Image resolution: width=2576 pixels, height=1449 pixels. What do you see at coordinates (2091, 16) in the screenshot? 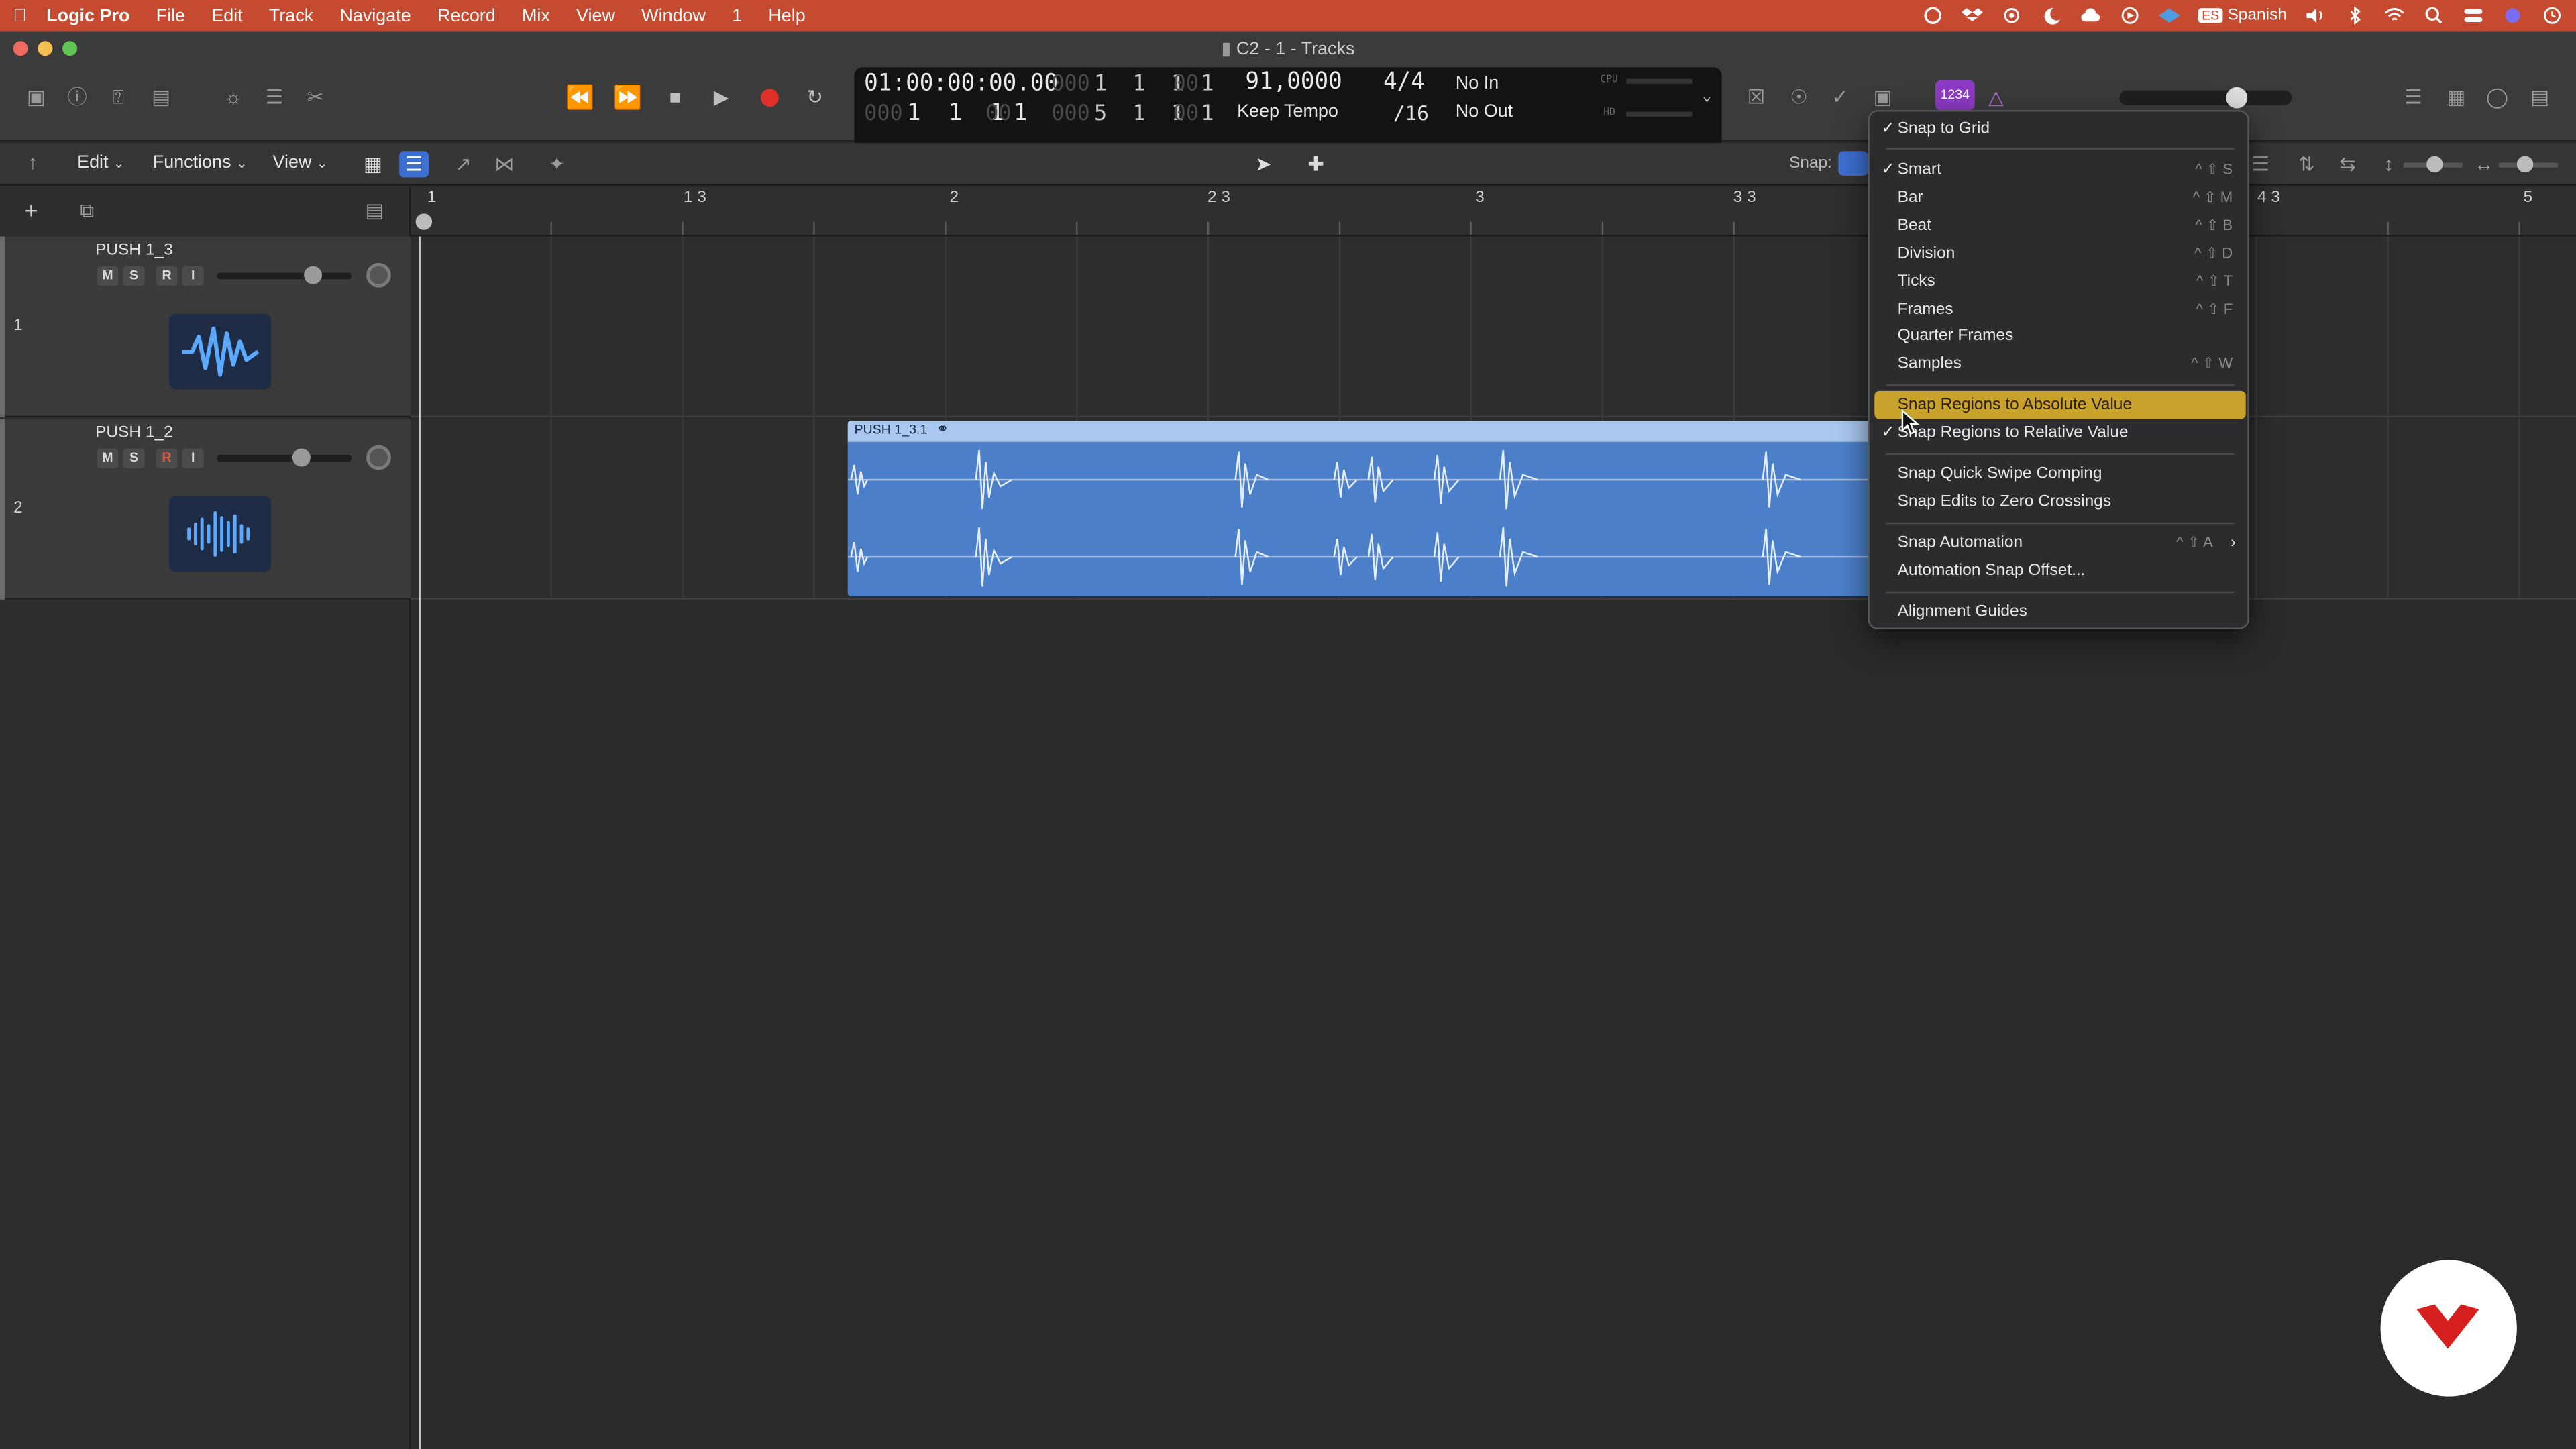
I see `cloud-icon` at bounding box center [2091, 16].